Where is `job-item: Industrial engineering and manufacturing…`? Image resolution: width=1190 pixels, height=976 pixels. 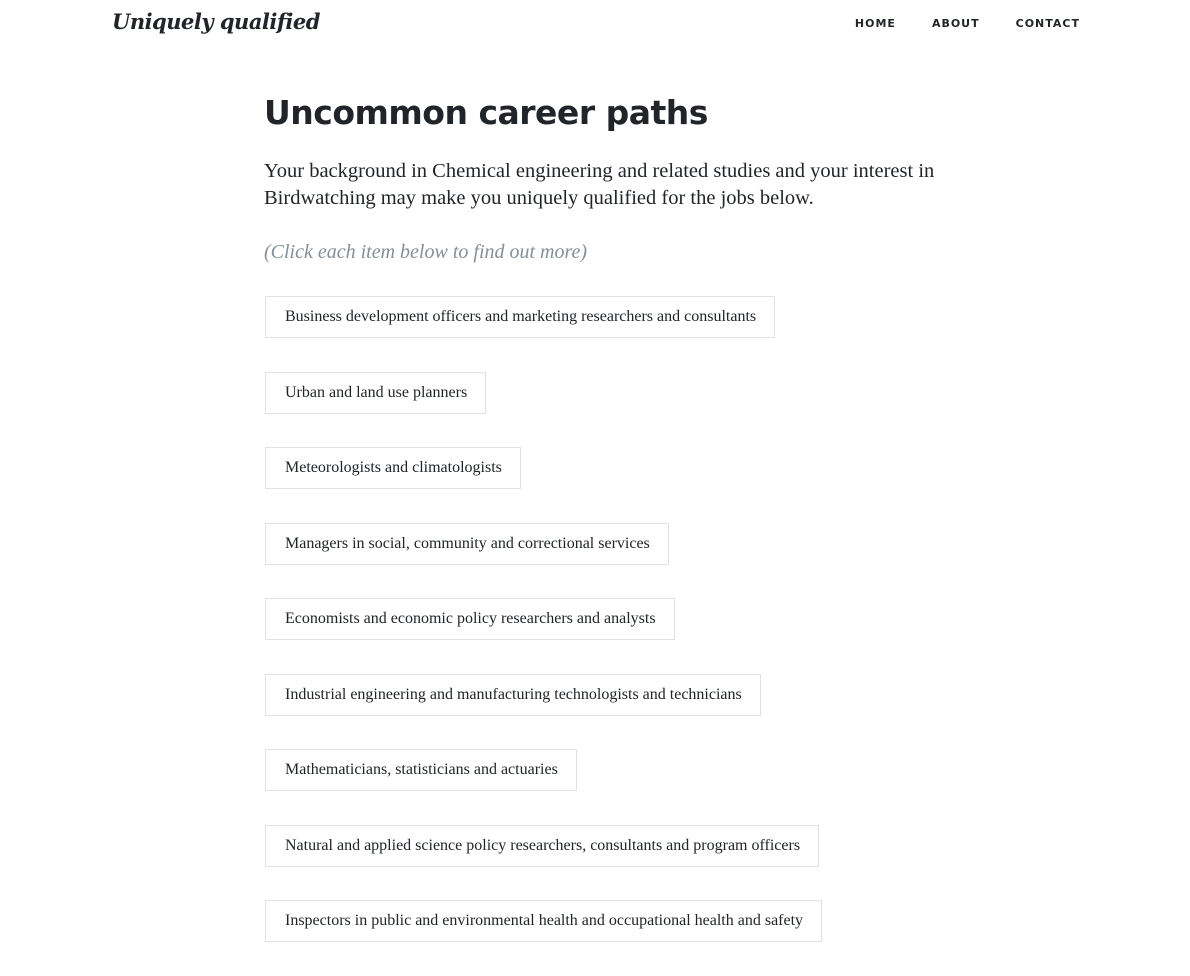 job-item: Industrial engineering and manufacturing… is located at coordinates (513, 694).